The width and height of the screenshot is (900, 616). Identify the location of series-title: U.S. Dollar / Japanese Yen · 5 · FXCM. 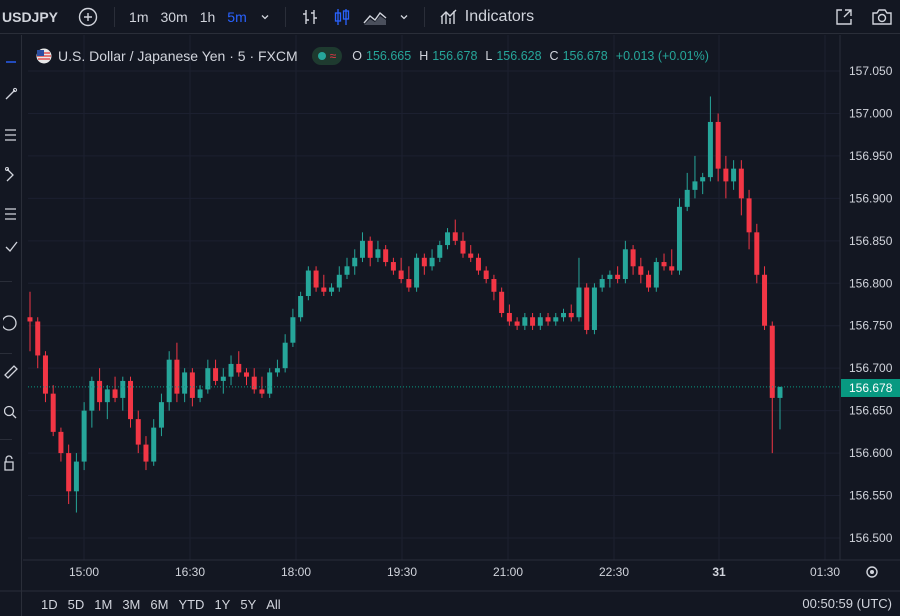
(178, 56).